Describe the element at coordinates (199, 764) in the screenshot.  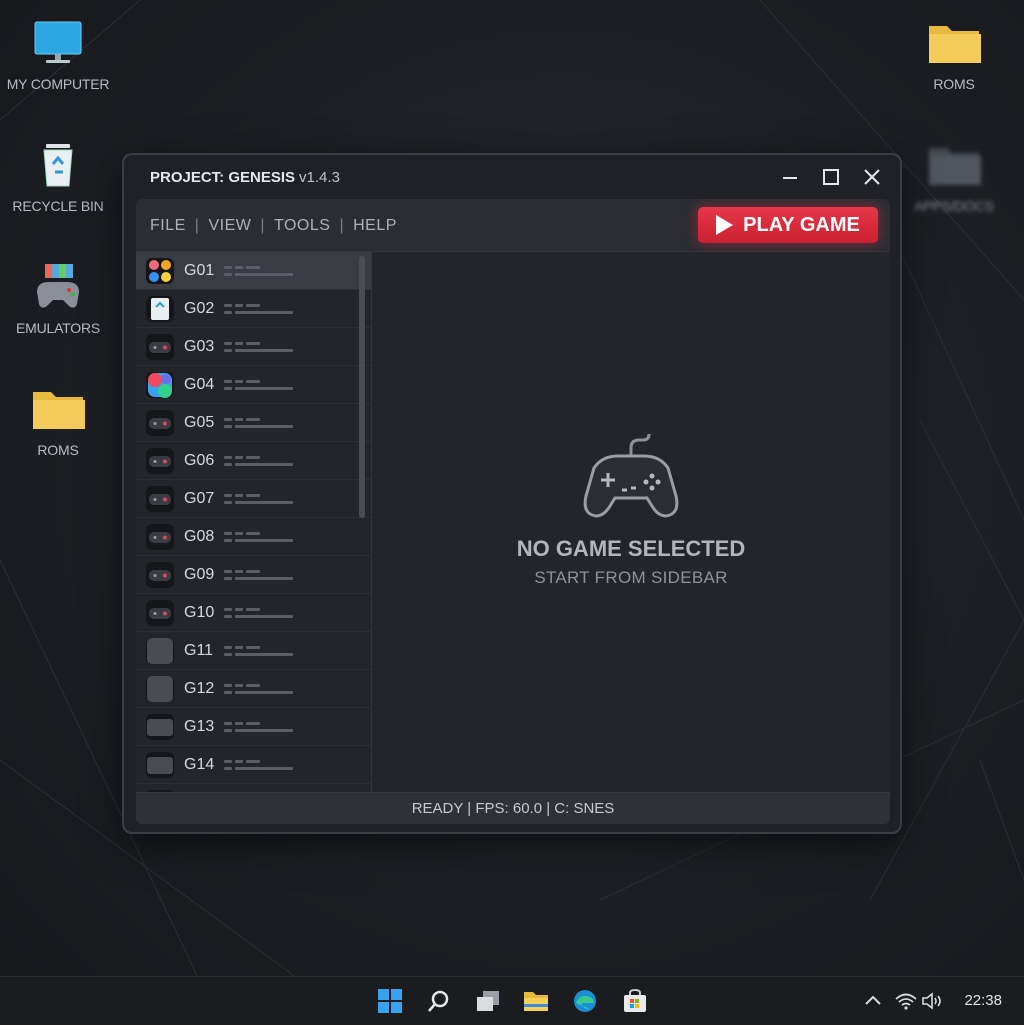
I see `game-id-label: G14` at that location.